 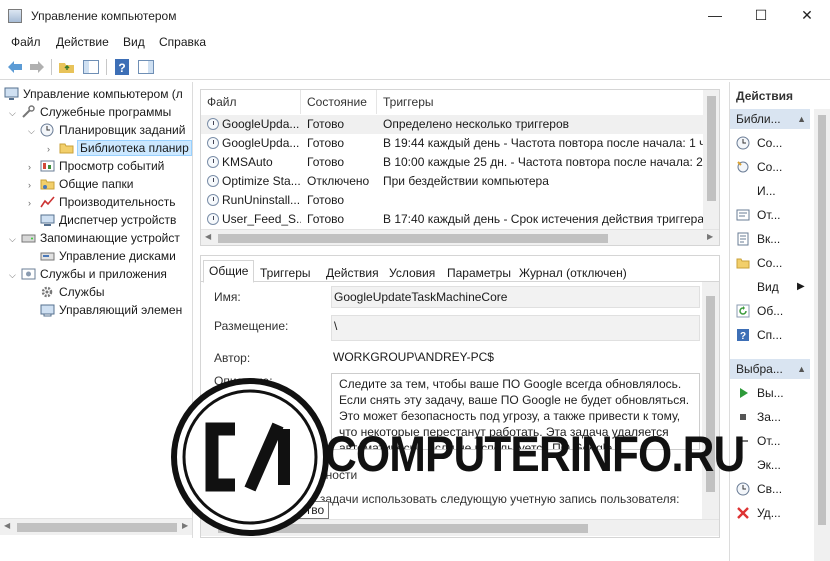 What do you see at coordinates (80, 184) in the screenshot?
I see `tree-item-shared-folders: › Общие папки` at bounding box center [80, 184].